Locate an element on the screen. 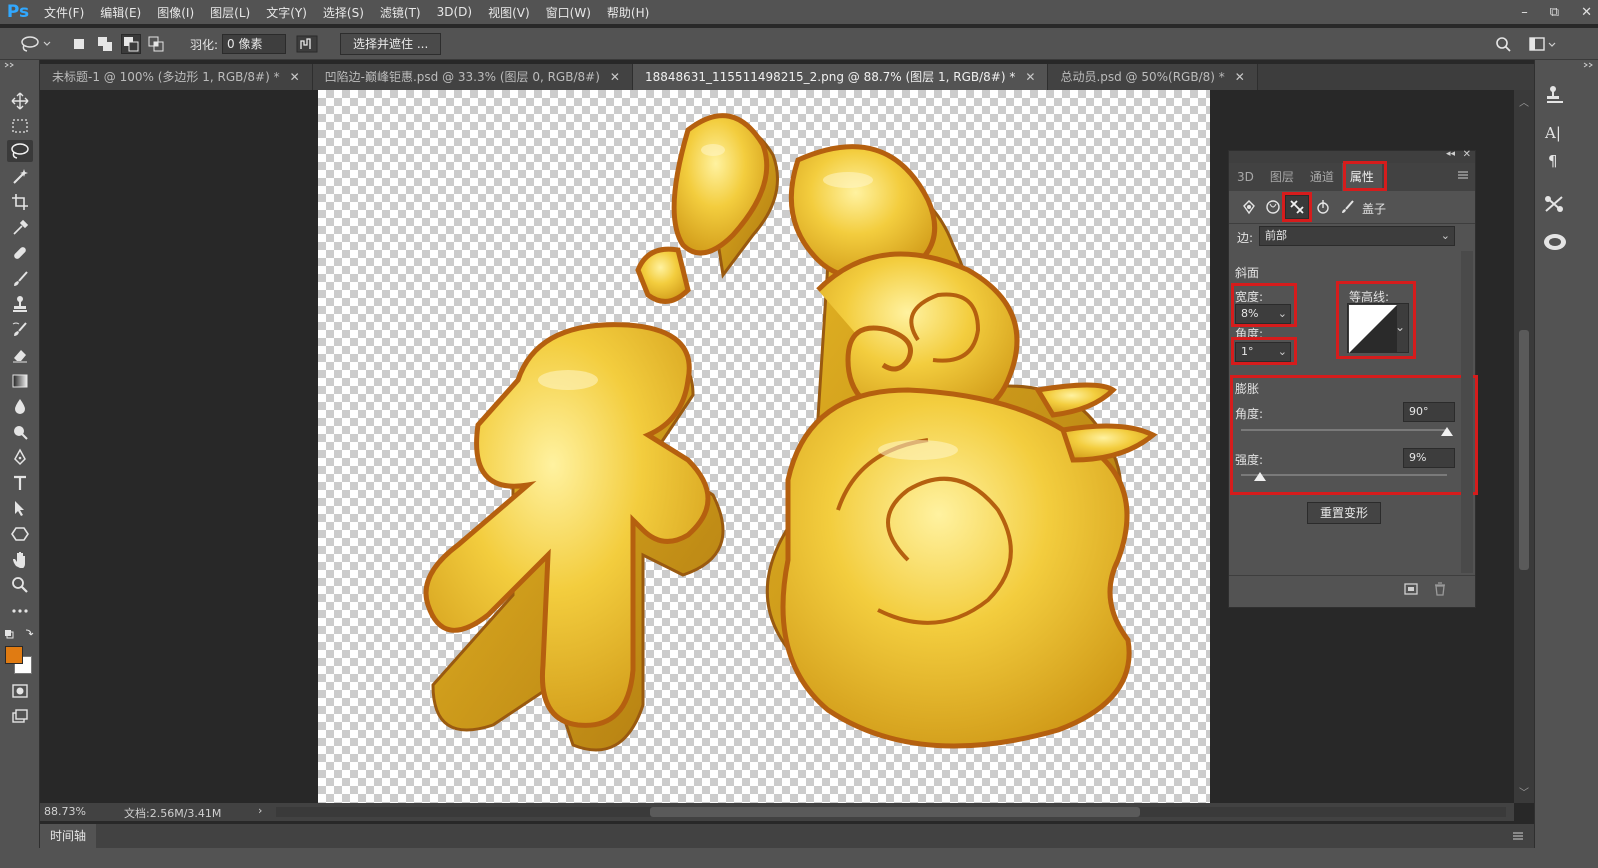 Image resolution: width=1598 pixels, height=868 pixels. eyedropper-tool is located at coordinates (20, 228).